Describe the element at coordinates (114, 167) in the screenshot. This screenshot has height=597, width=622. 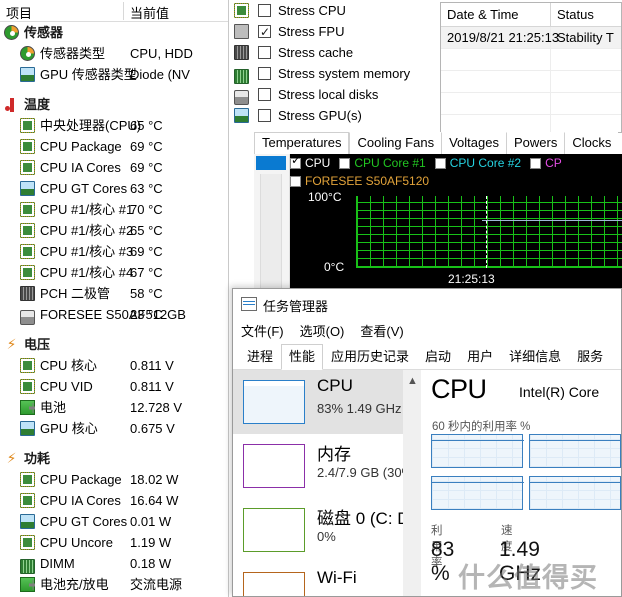
I see `sensor-row: CPU IA Cores 69 °C` at that location.